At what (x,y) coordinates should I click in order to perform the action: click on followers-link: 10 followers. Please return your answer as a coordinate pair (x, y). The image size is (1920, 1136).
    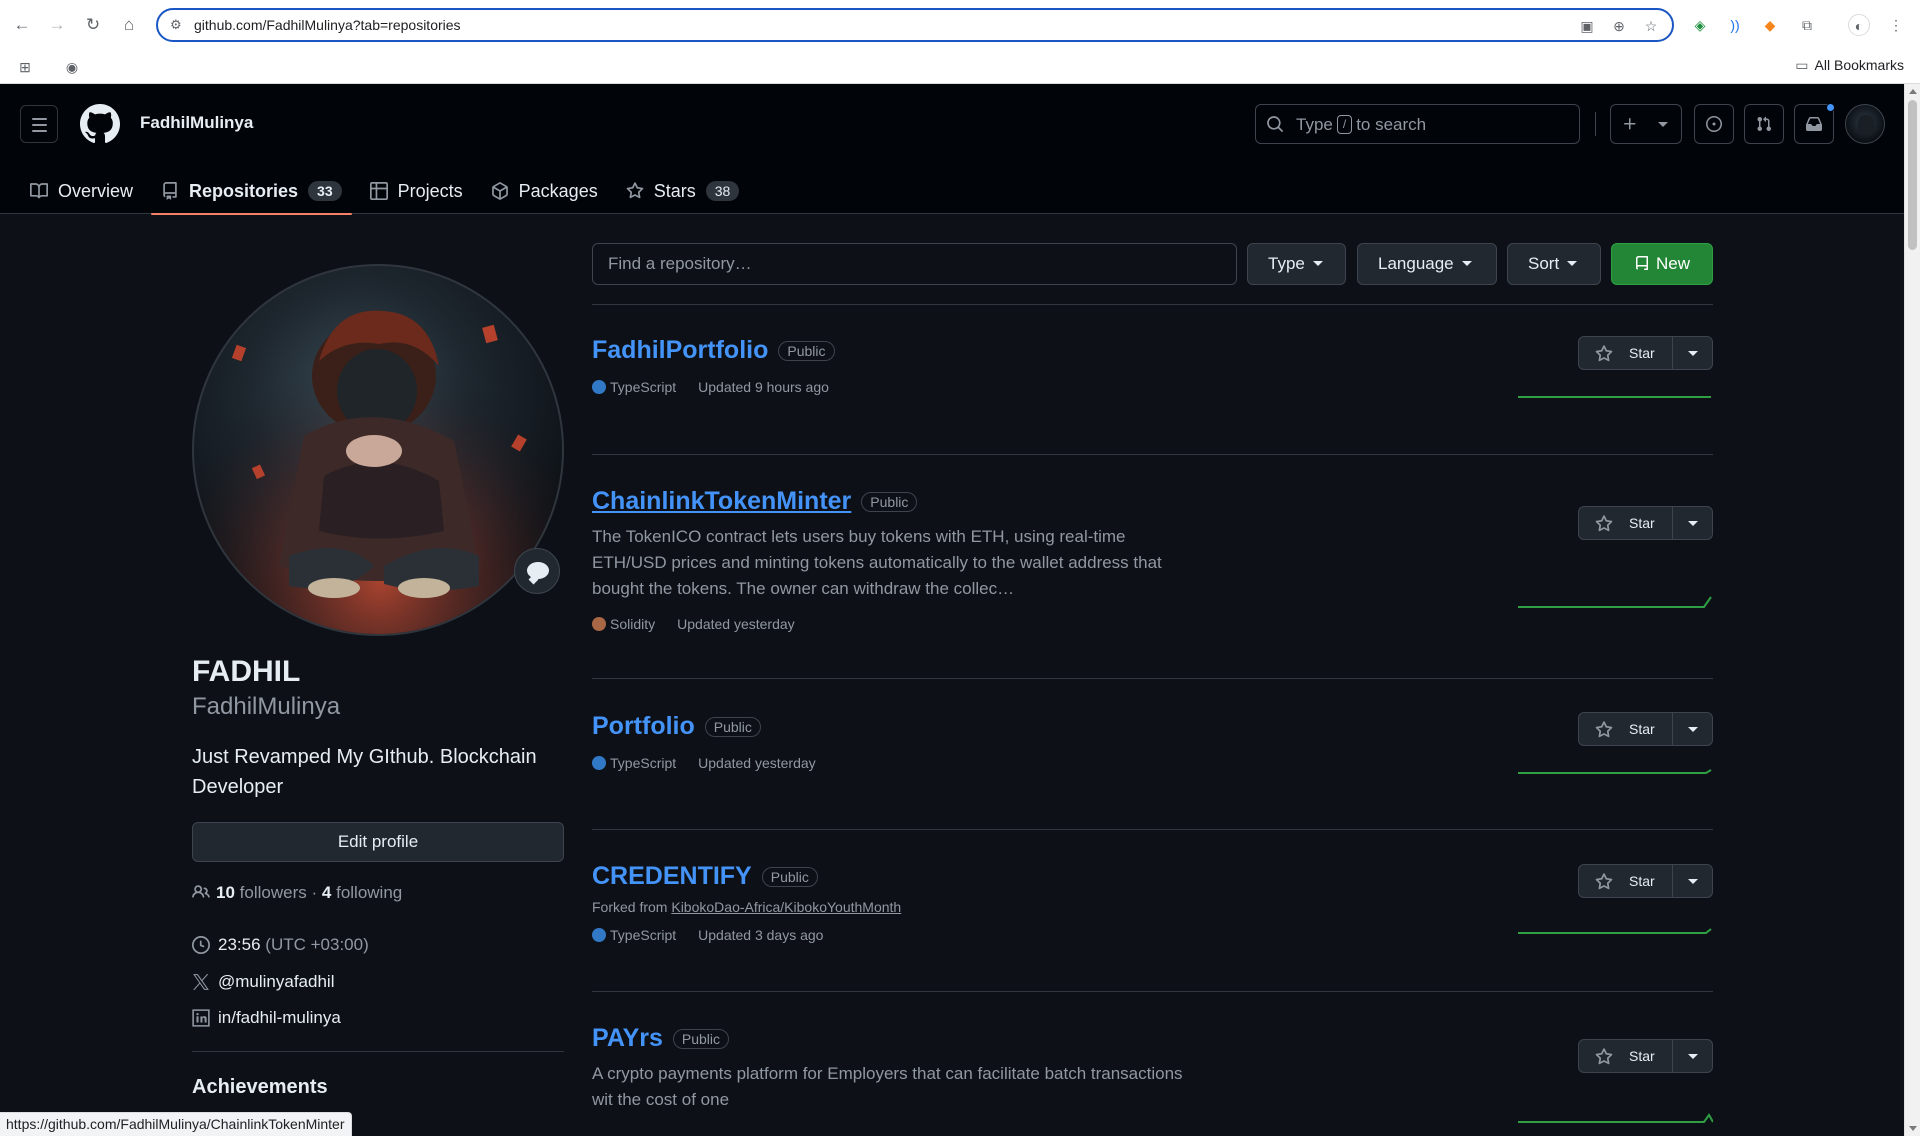
    Looking at the image, I should click on (261, 892).